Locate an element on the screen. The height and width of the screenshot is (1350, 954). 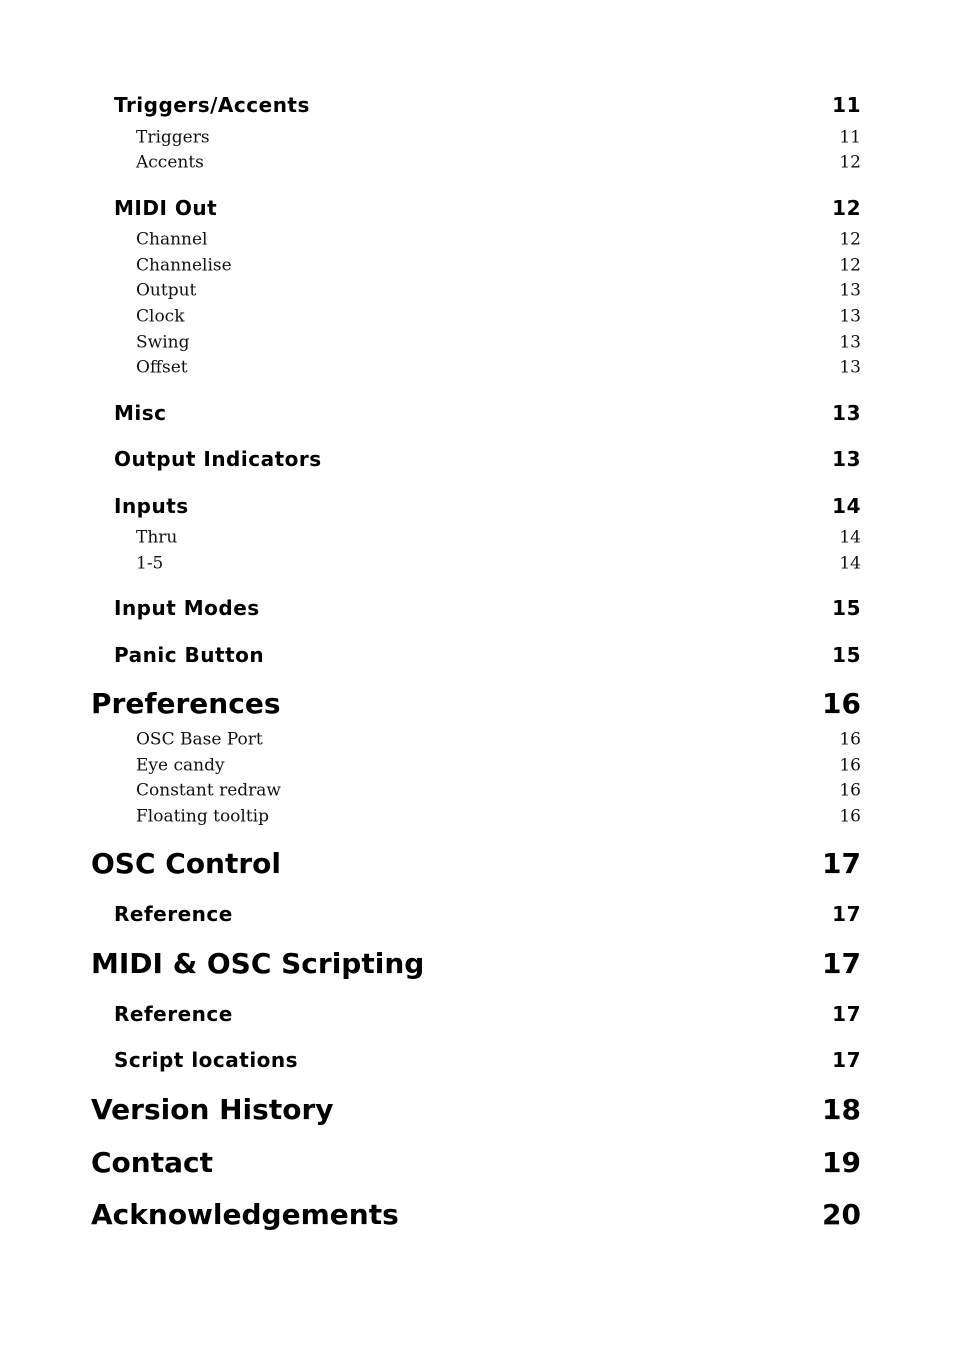
toc-entry-title: Version History is located at coordinates (212, 1109).